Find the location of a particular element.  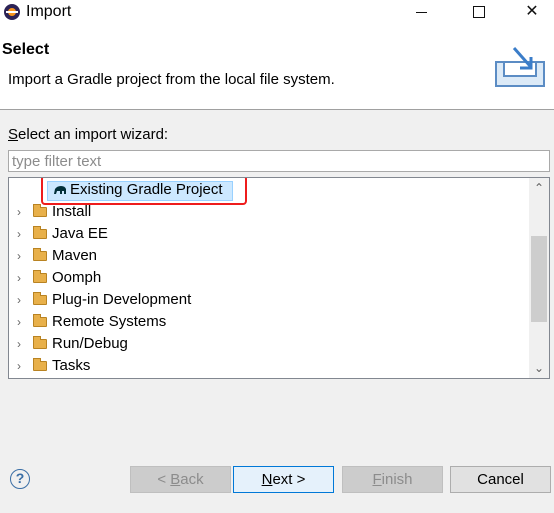

finish-button: Finish is located at coordinates (392, 479).